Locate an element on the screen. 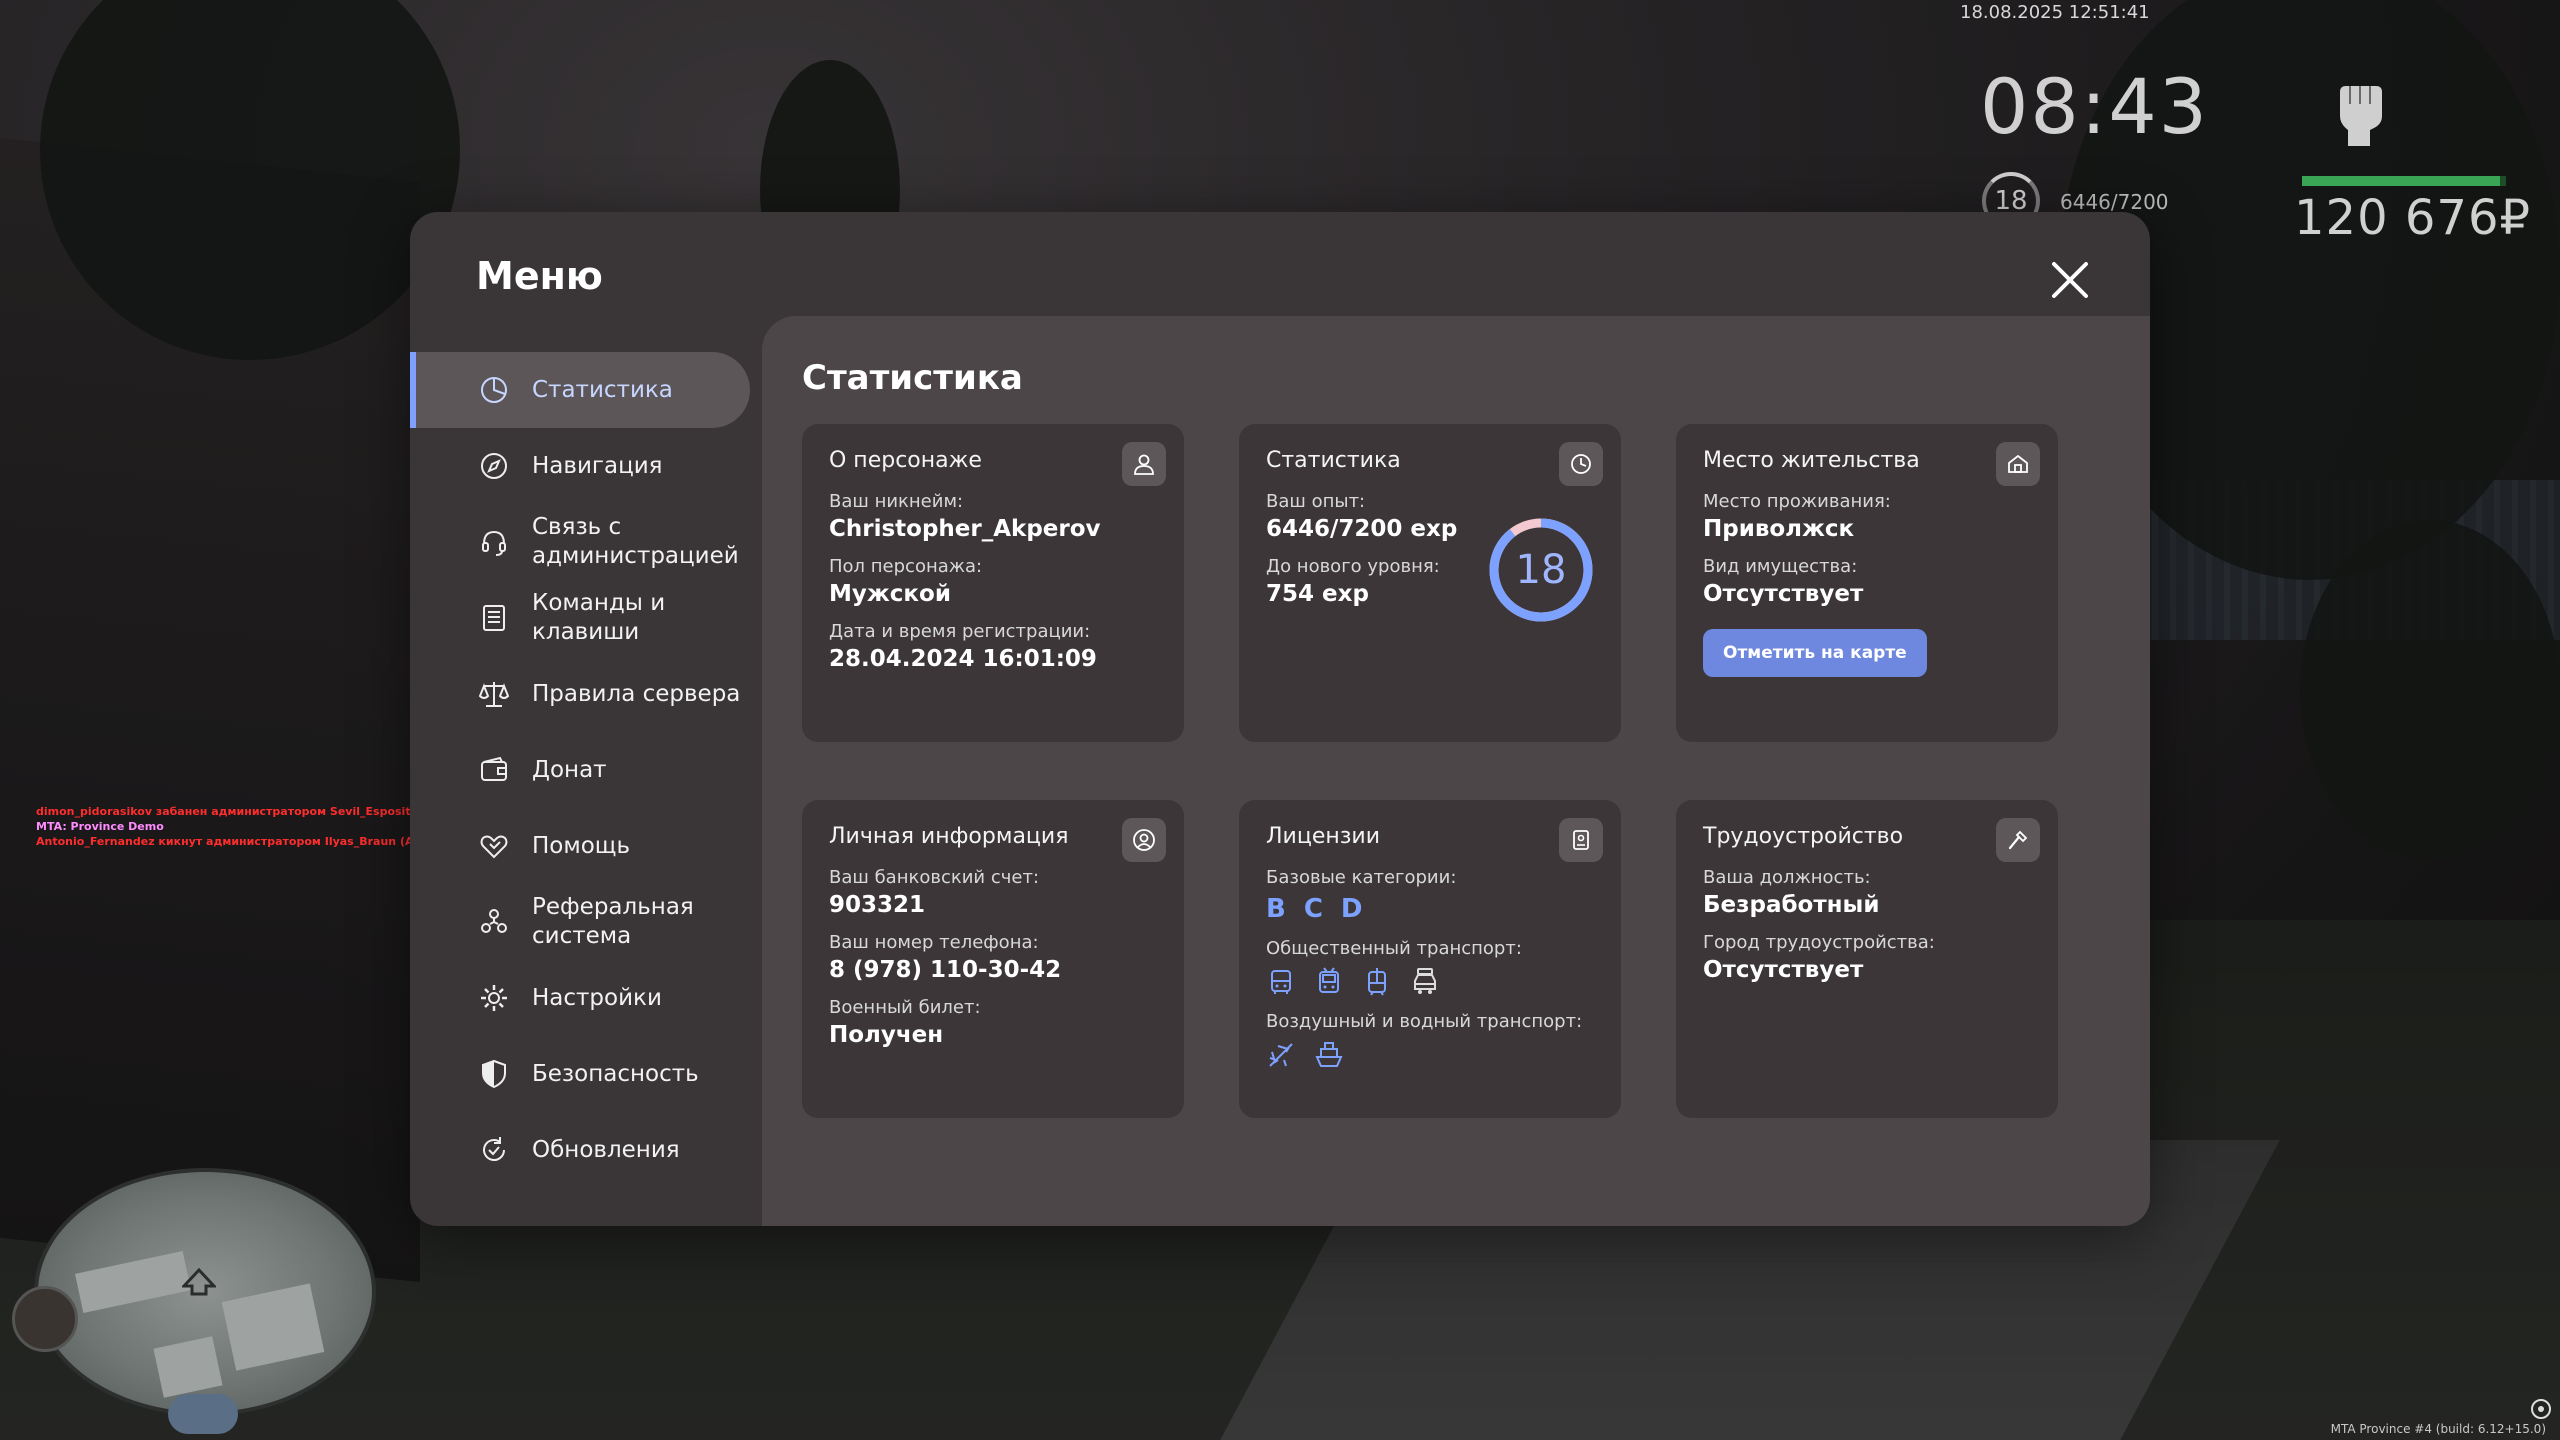  compass-icon is located at coordinates (494, 466).